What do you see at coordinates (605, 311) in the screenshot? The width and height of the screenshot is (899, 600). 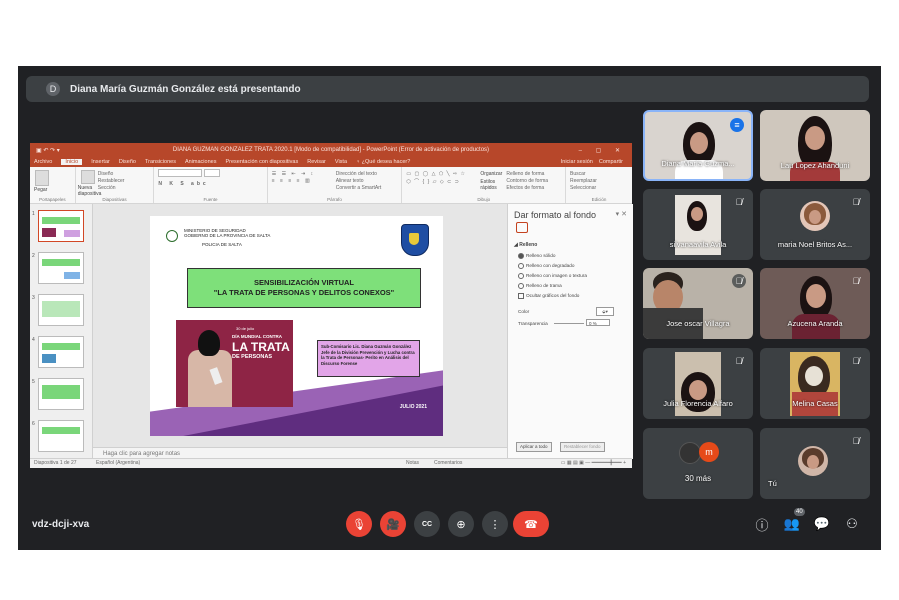 I see `color-picker-button: ⬙▾` at bounding box center [605, 311].